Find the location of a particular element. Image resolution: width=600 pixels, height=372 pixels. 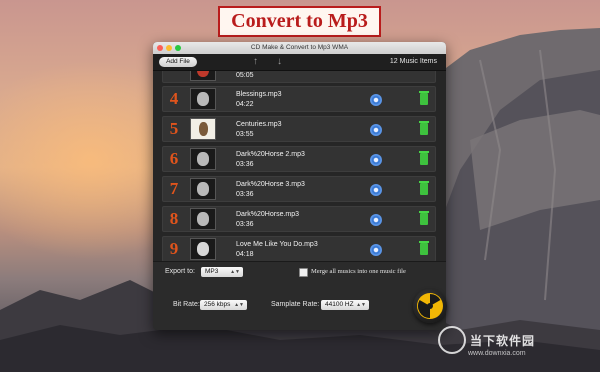

window-titlebar: CD Make & Convert to Mp3 WMA is located at coordinates (299, 48).